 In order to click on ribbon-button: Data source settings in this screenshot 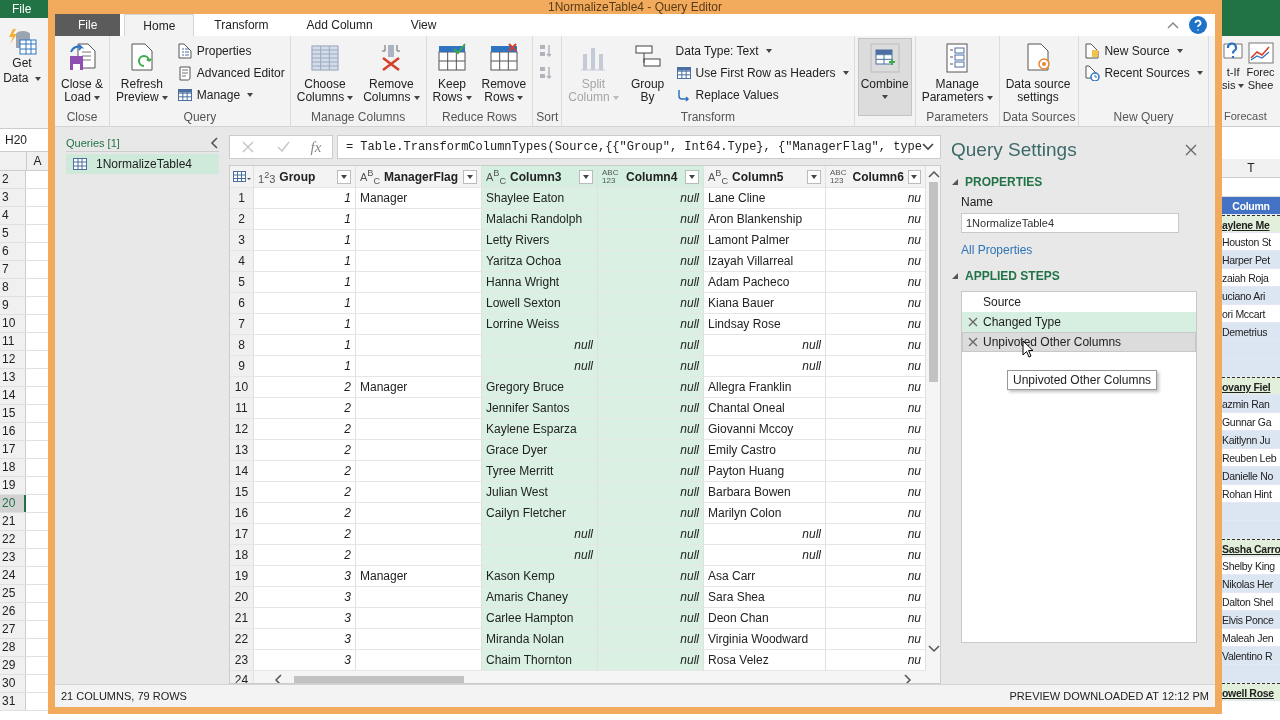, I will do `click(1038, 72)`.